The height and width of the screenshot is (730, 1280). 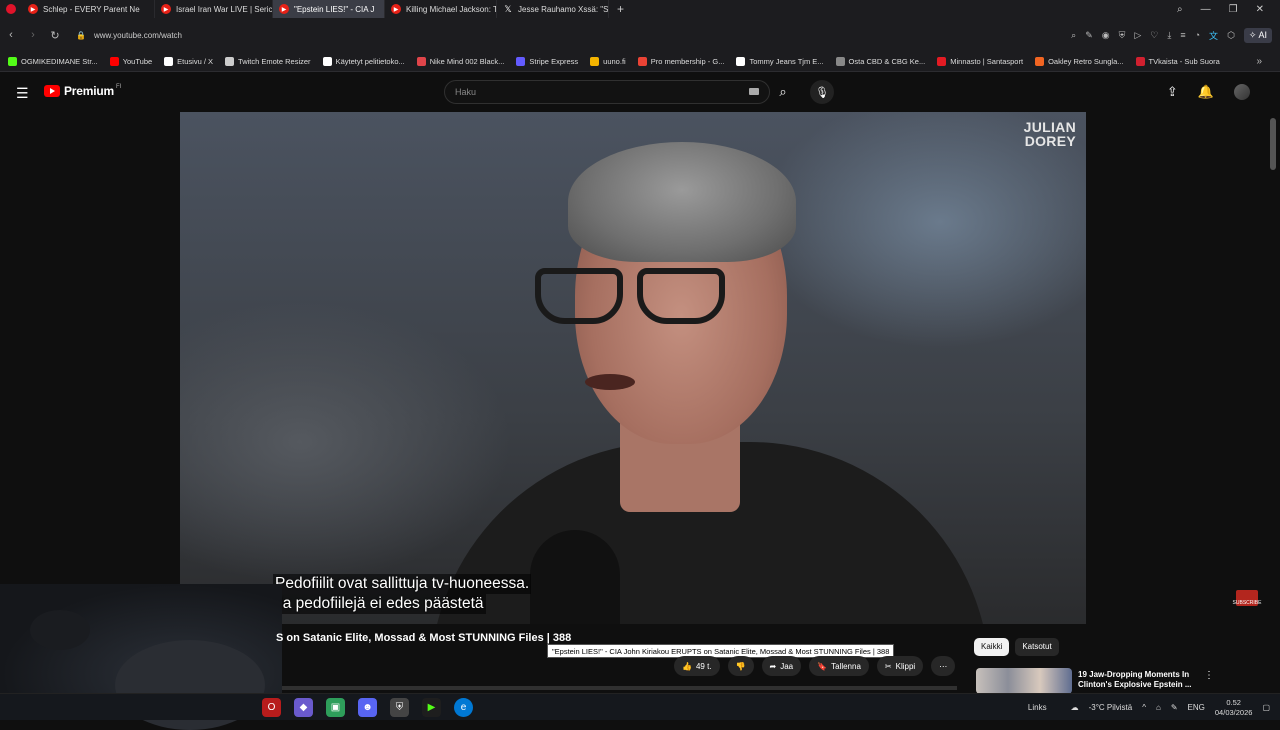 What do you see at coordinates (268, 61) in the screenshot?
I see `bookmark: Twitch Emote Resizer` at bounding box center [268, 61].